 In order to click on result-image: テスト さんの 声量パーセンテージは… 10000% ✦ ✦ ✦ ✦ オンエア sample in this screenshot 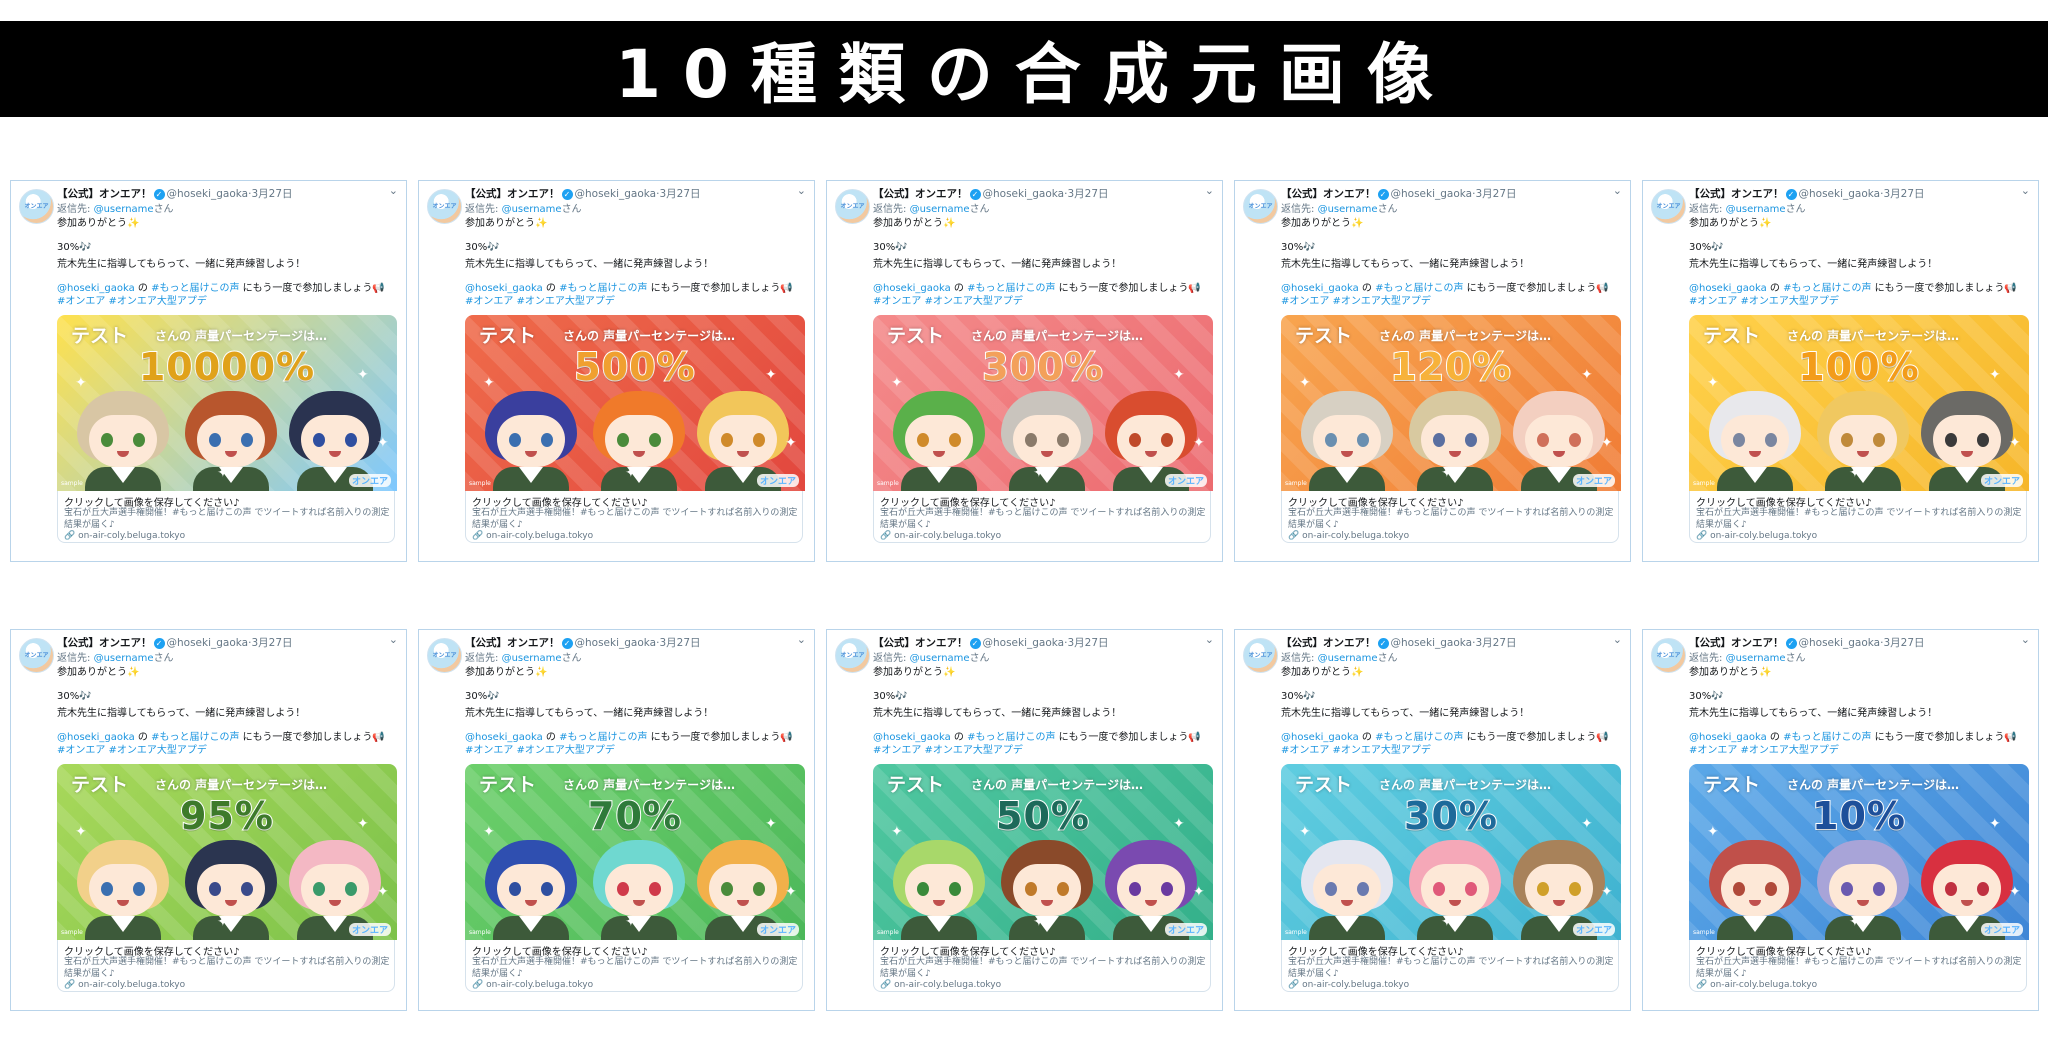, I will do `click(227, 403)`.